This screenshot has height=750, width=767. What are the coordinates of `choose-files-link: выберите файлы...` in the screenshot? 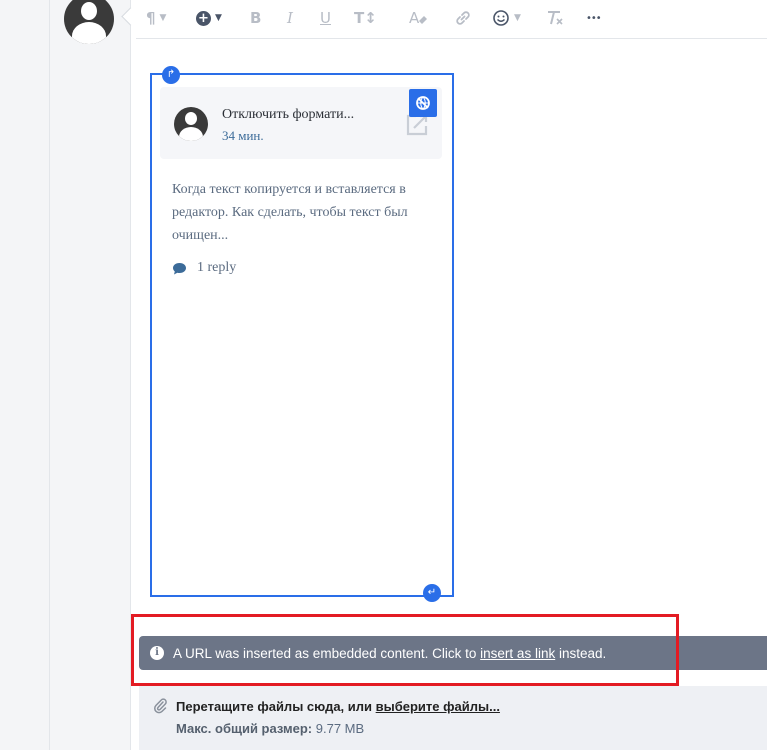 It's located at (438, 706).